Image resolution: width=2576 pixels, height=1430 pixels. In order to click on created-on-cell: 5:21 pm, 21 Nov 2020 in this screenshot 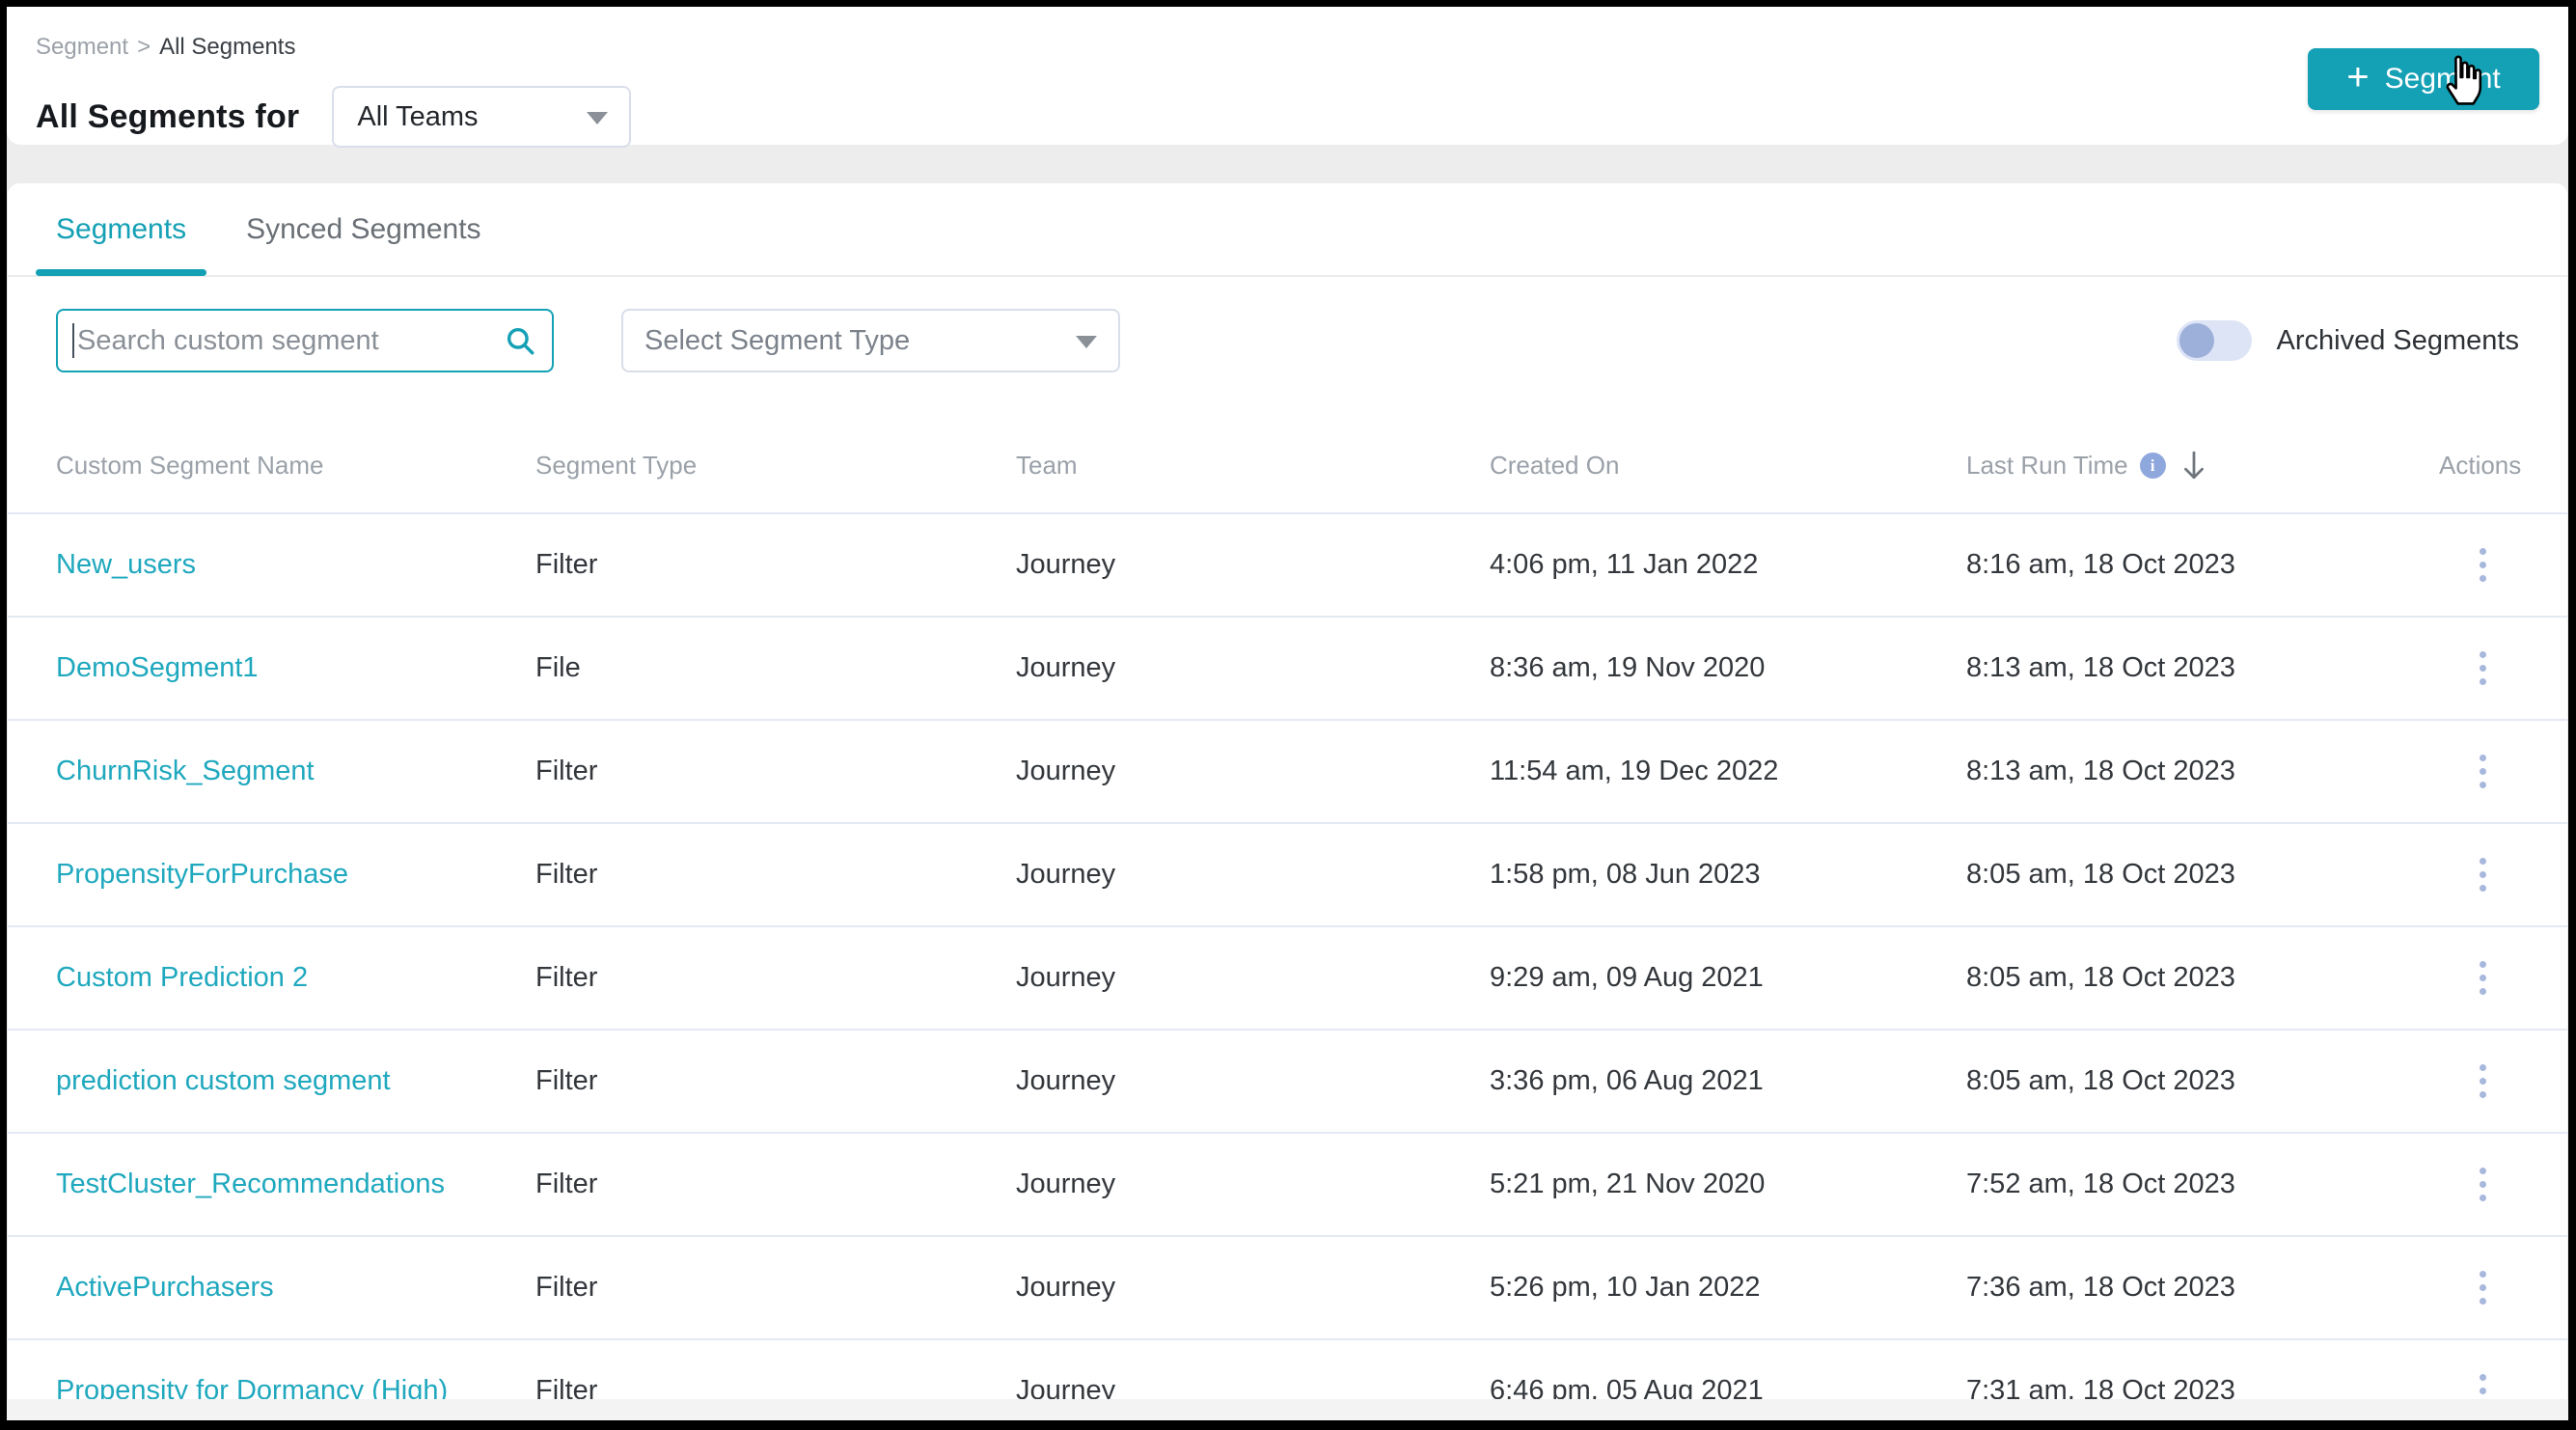, I will do `click(1628, 1184)`.